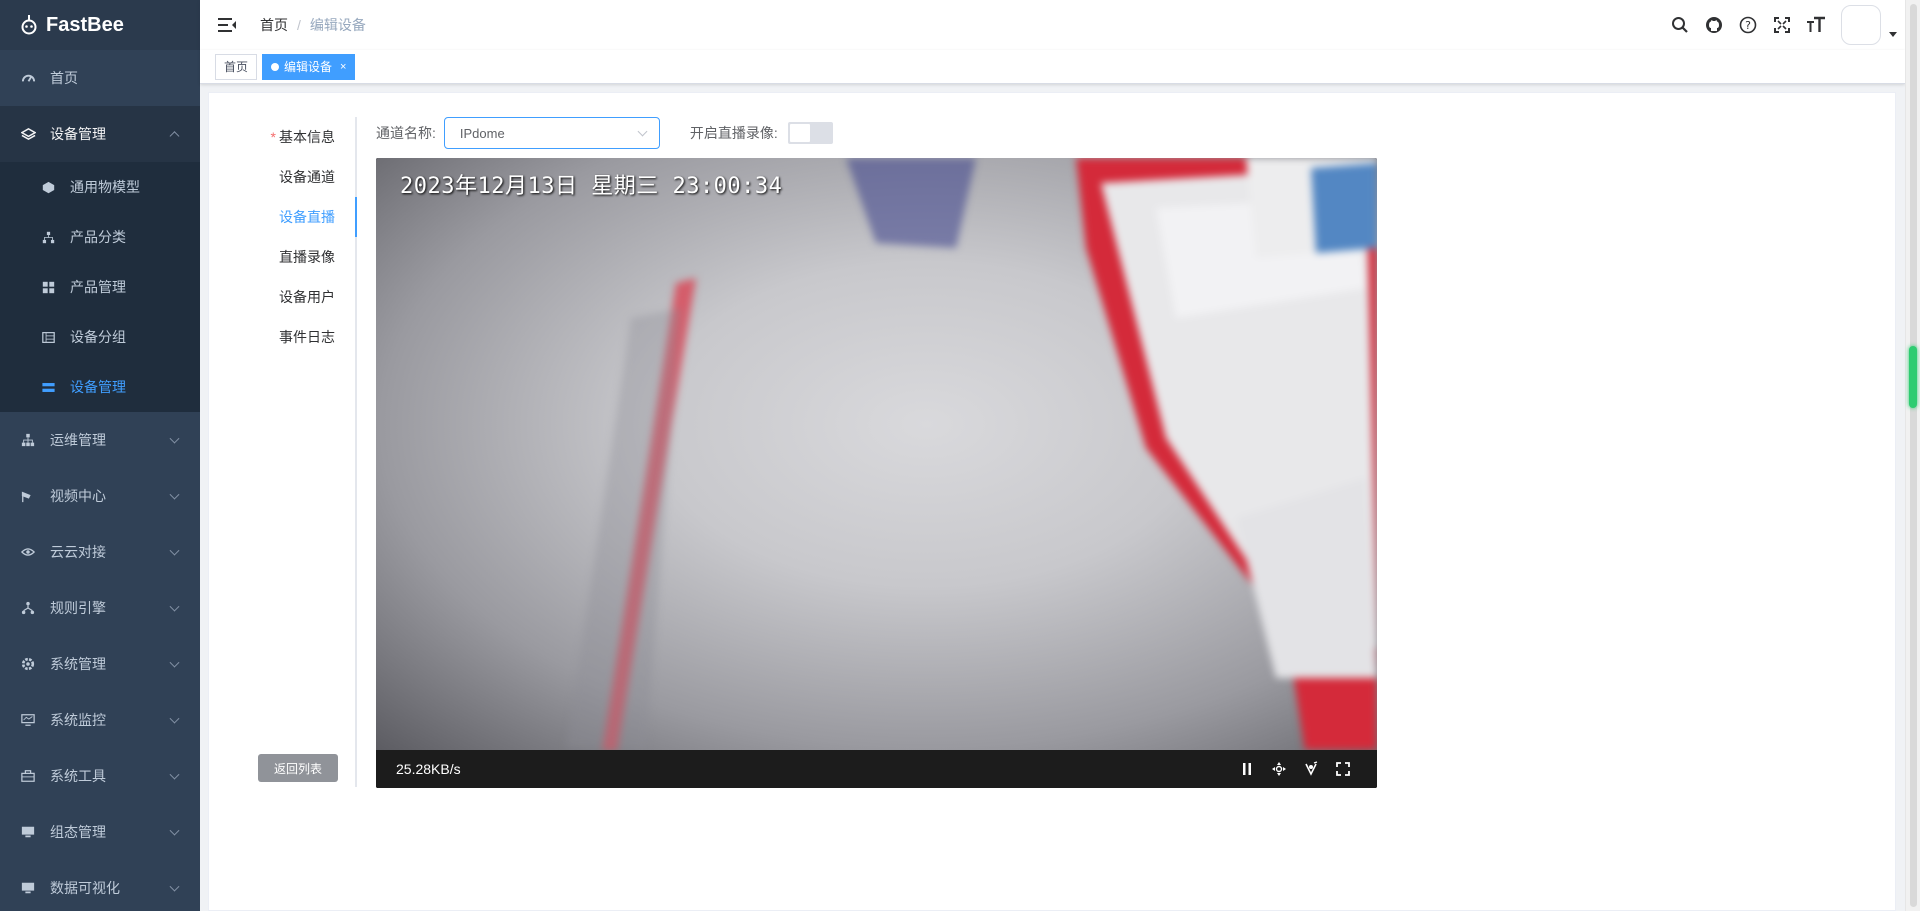 Image resolution: width=1920 pixels, height=911 pixels. What do you see at coordinates (591, 186) in the screenshot?
I see `video-timestamp: 2023年12月13日 星期三 23:00:34` at bounding box center [591, 186].